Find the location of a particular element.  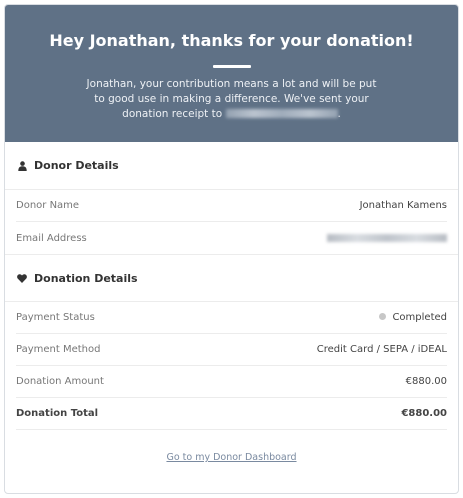

donation-details-title: Donation Details is located at coordinates (86, 278).